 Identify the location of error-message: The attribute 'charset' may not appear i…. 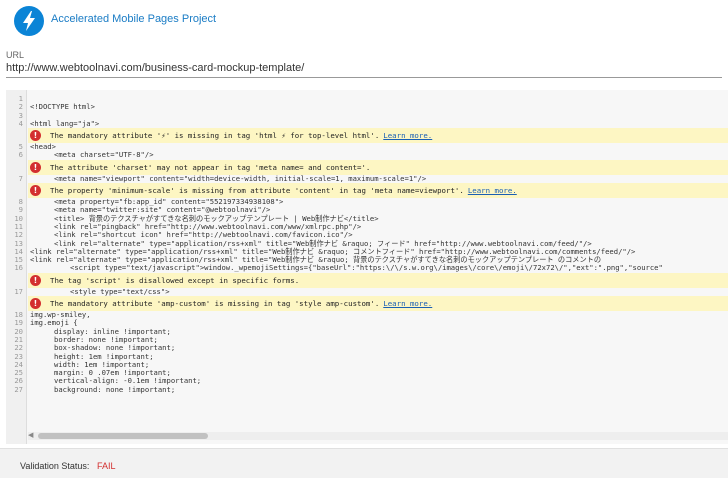
(210, 167).